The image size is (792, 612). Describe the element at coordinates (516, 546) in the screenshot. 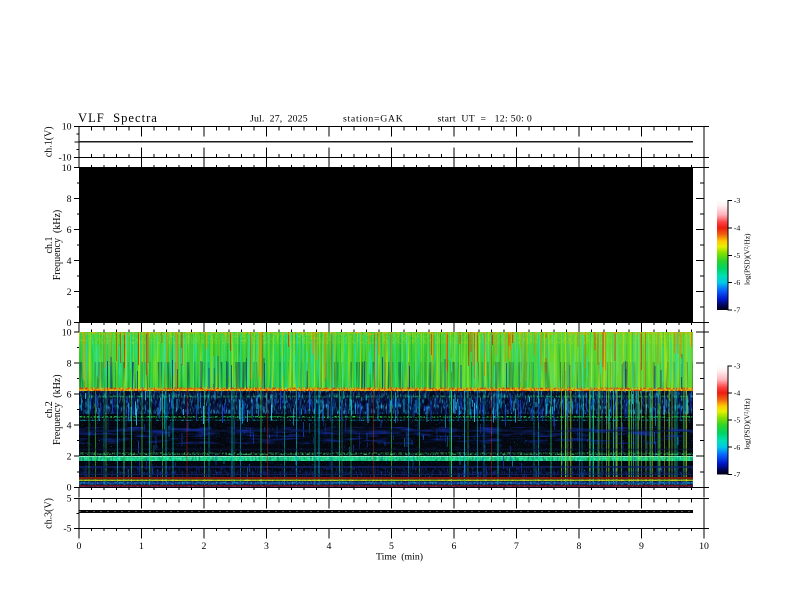

I see `svg-text: 7` at that location.